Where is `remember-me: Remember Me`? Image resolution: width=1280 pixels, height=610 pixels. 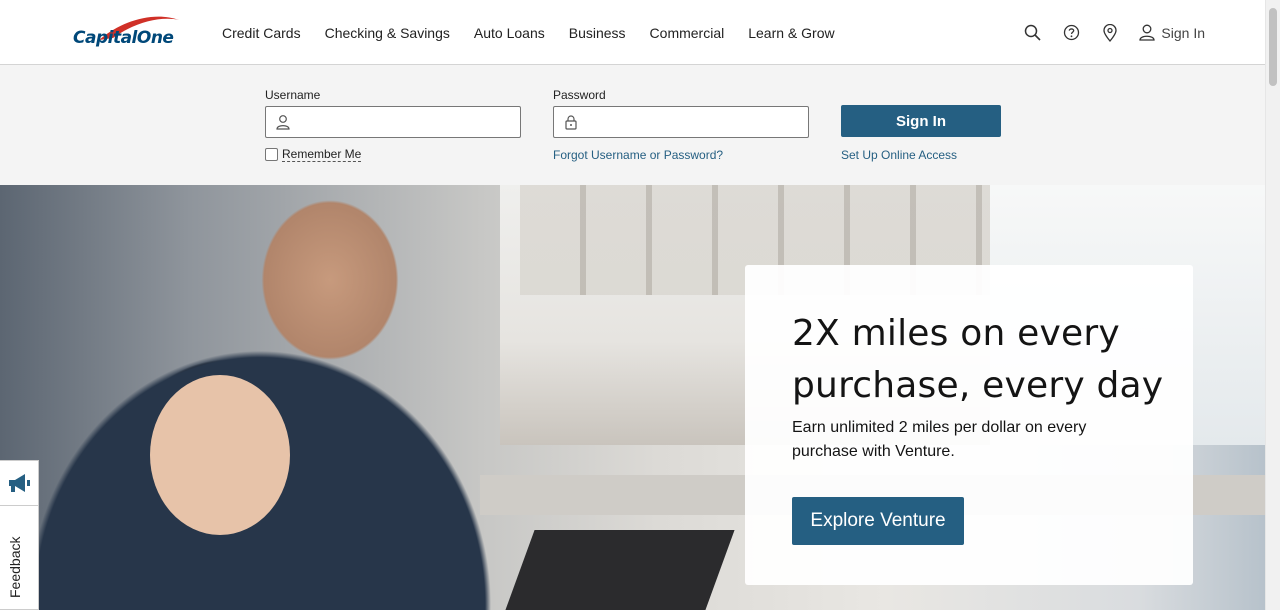
remember-me: Remember Me is located at coordinates (313, 154).